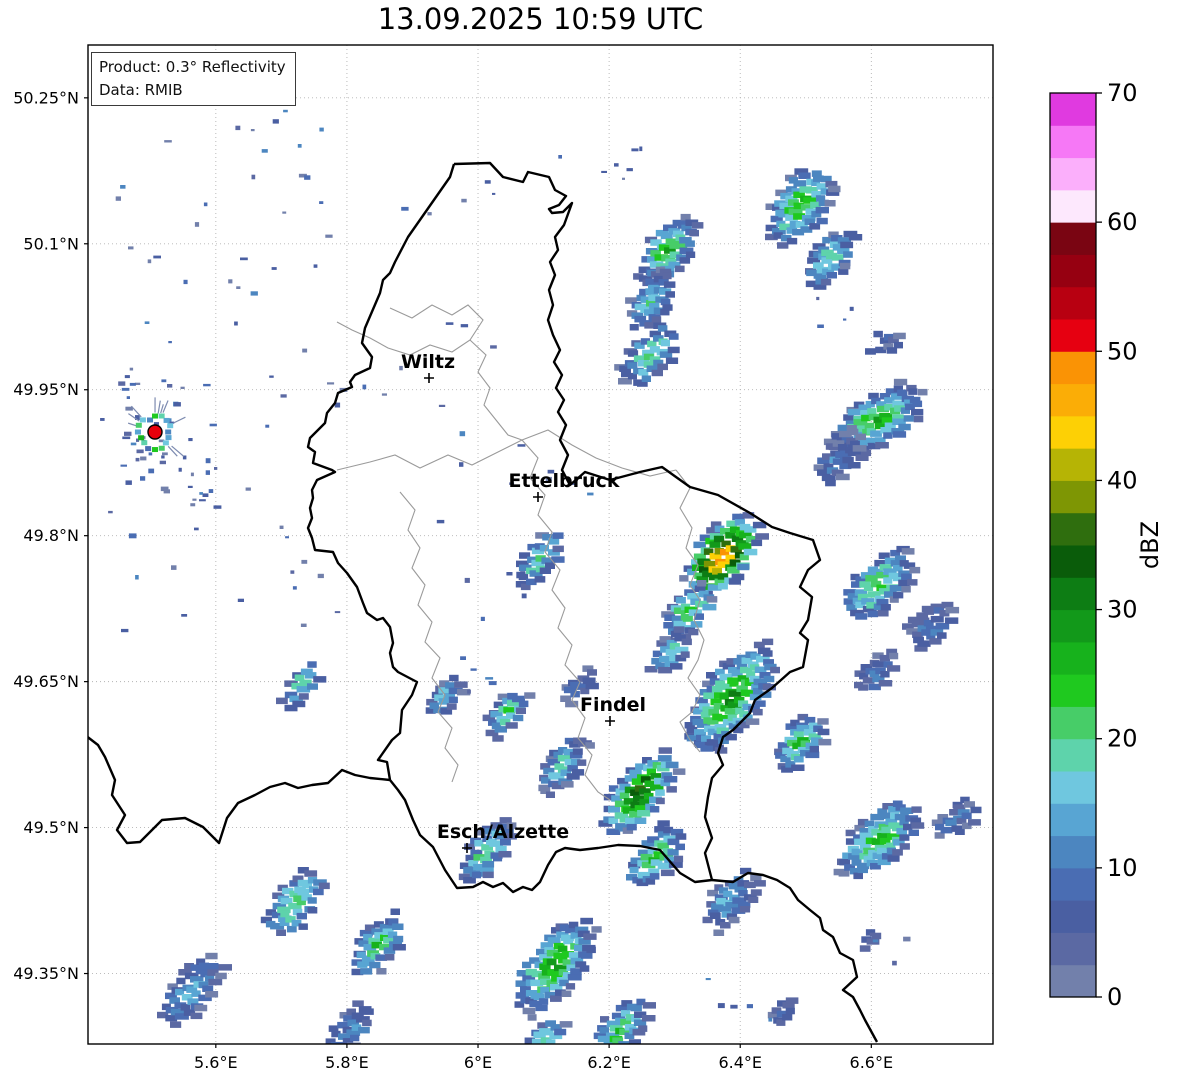 This screenshot has width=1184, height=1081. What do you see at coordinates (1122, 480) in the screenshot?
I see `colorbar-tick-label: 40` at bounding box center [1122, 480].